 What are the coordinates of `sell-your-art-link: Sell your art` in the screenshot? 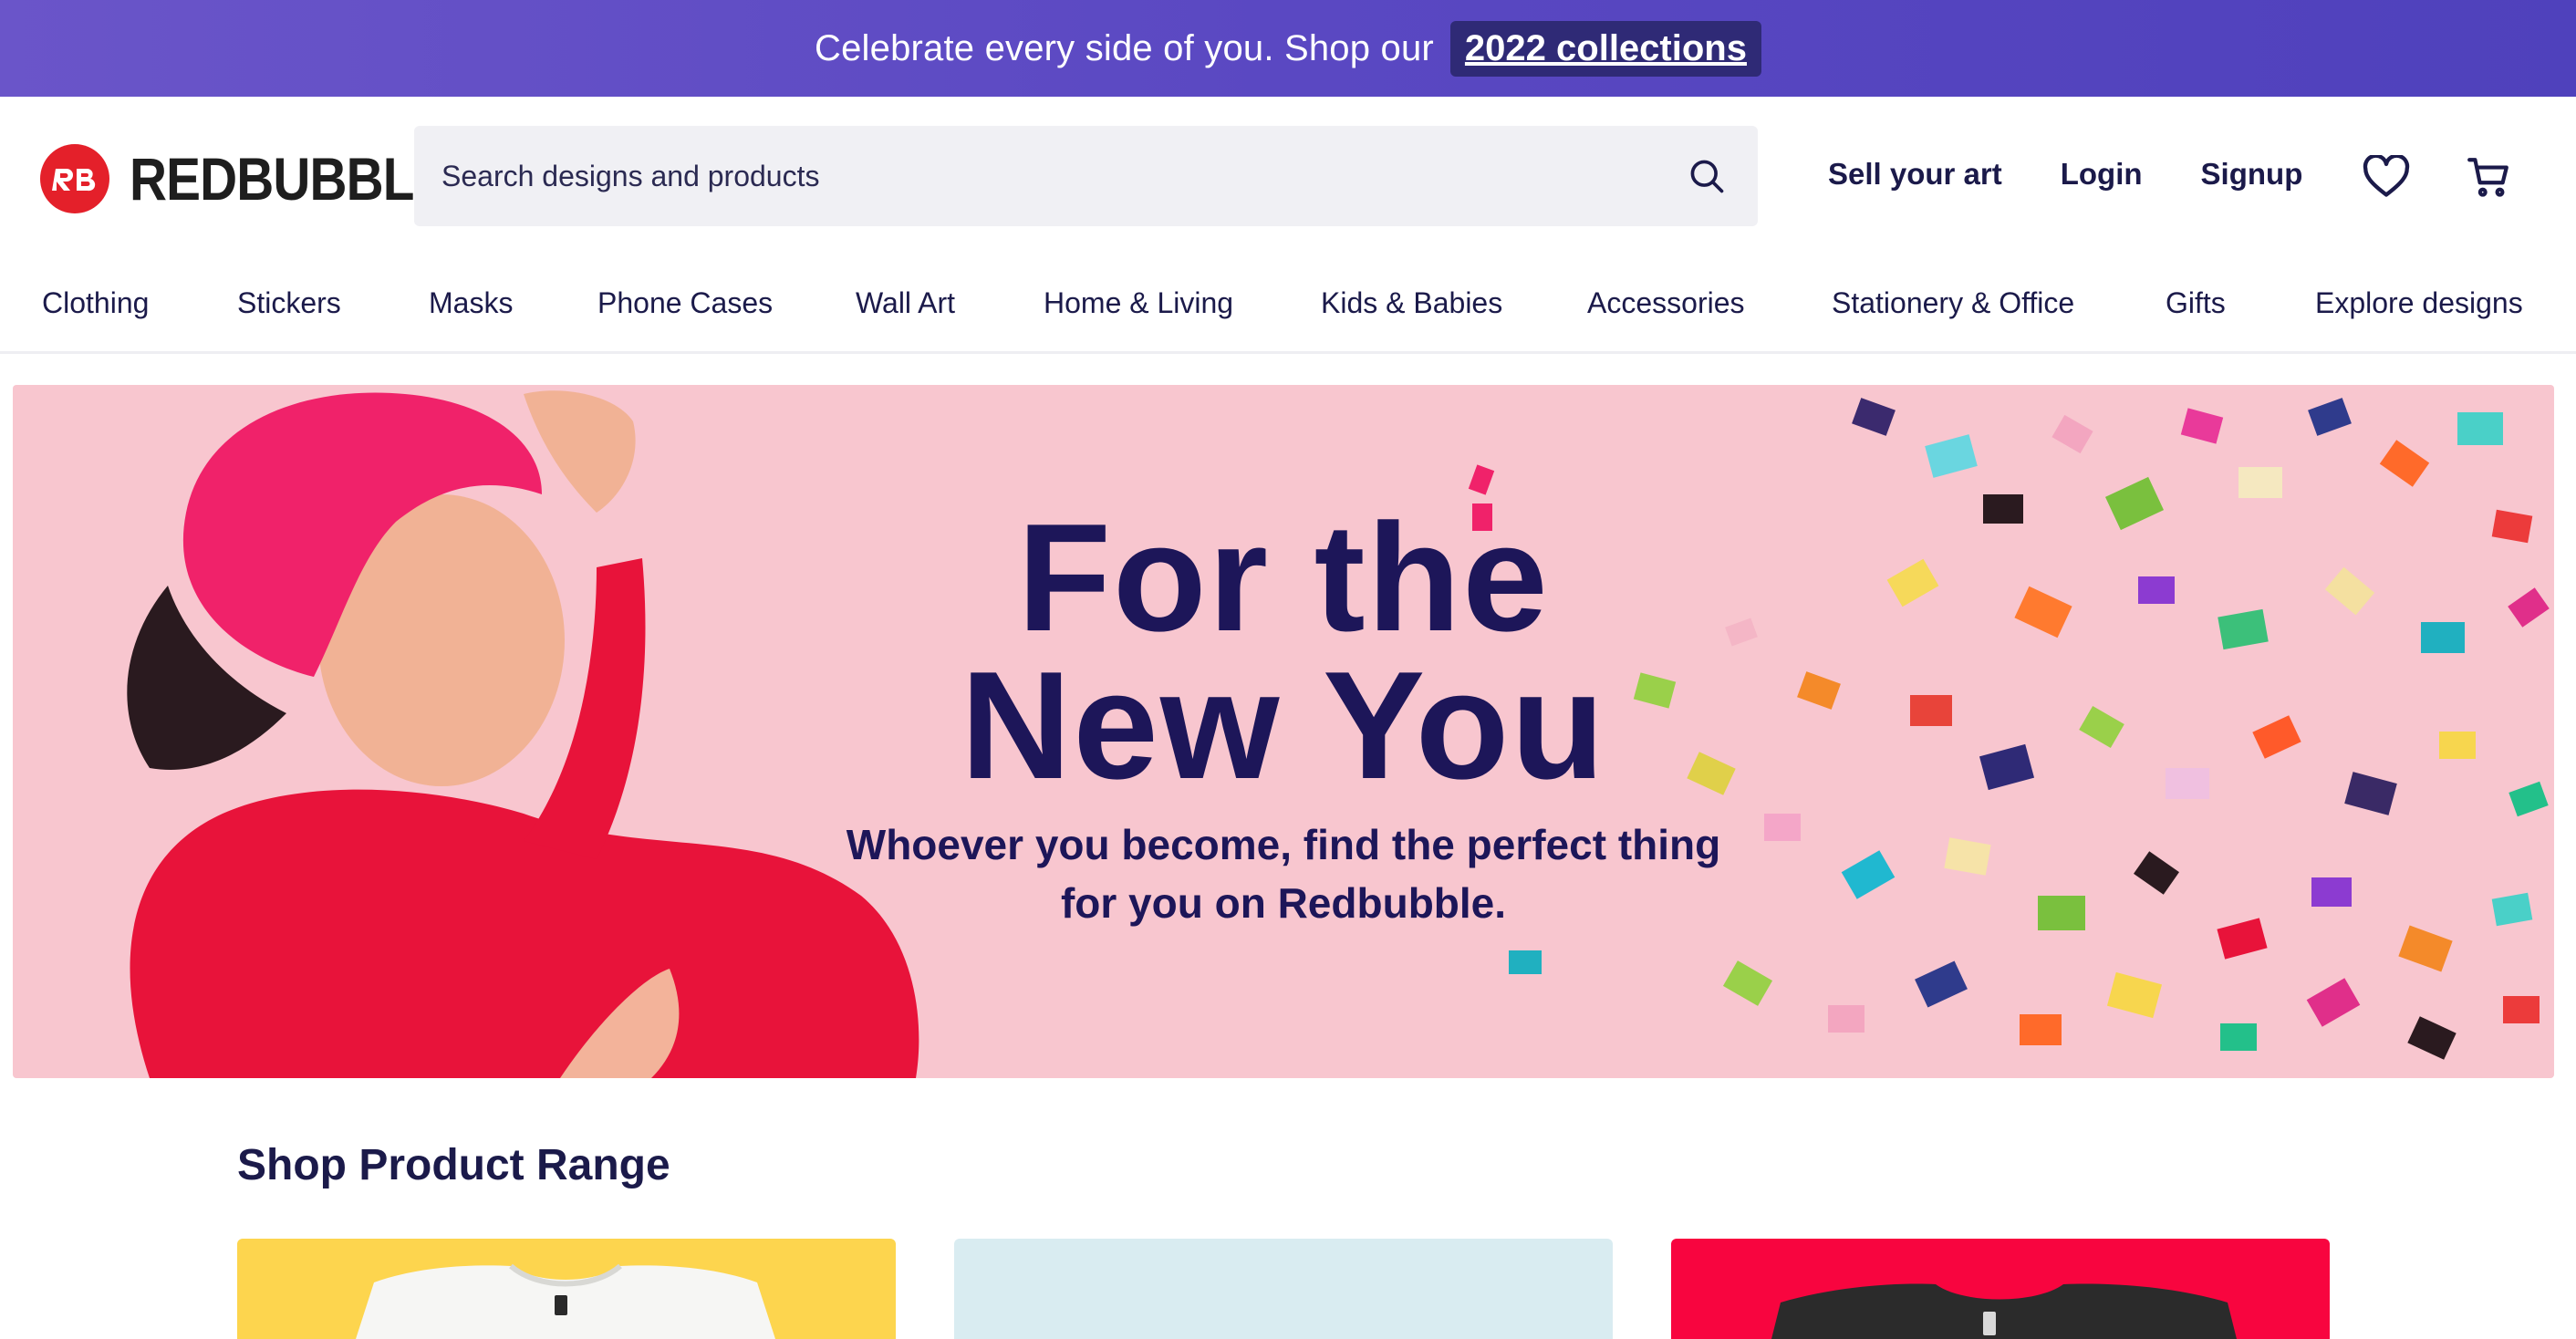 It's located at (1915, 174).